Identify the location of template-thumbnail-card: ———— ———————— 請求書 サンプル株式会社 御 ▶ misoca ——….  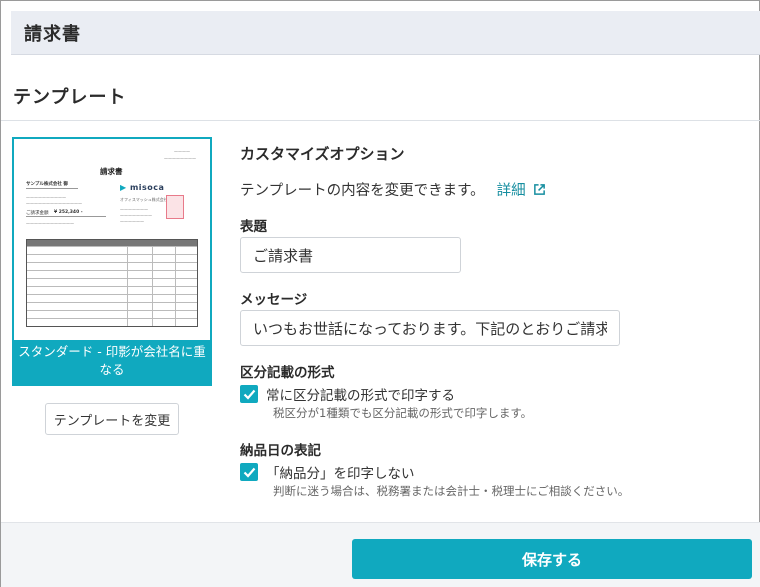
(112, 261).